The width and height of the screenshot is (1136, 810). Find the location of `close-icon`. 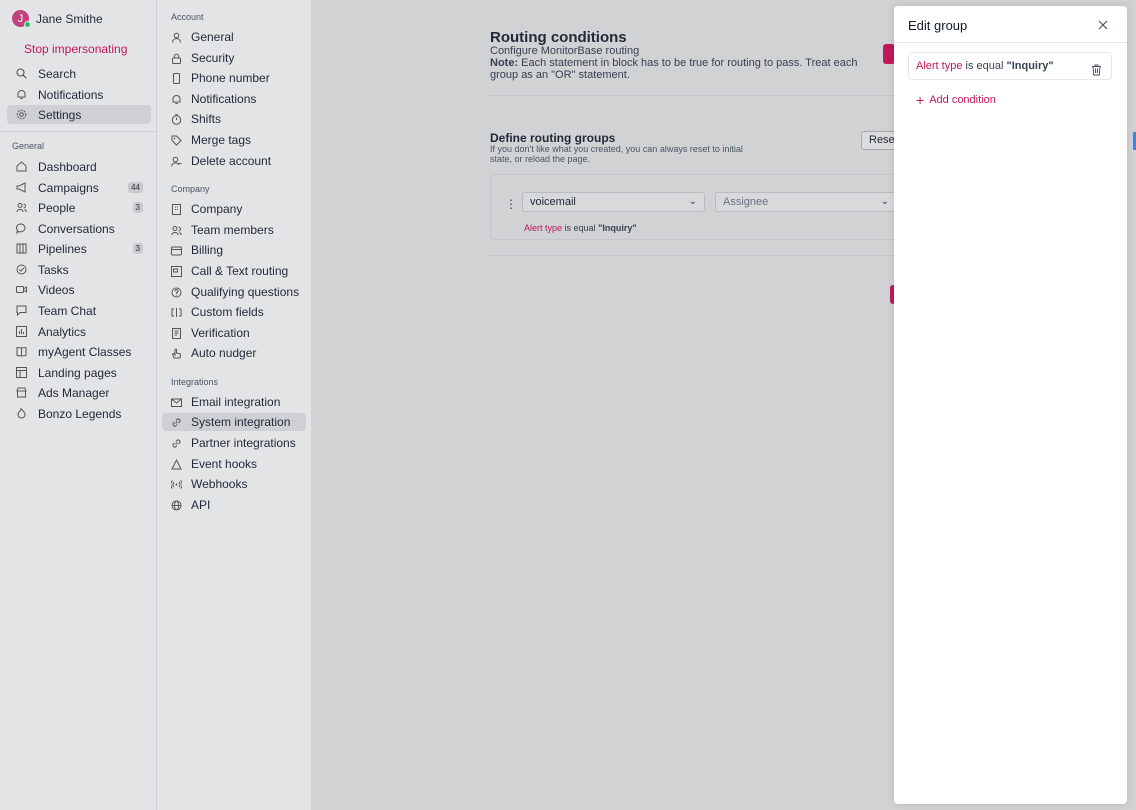

close-icon is located at coordinates (1103, 25).